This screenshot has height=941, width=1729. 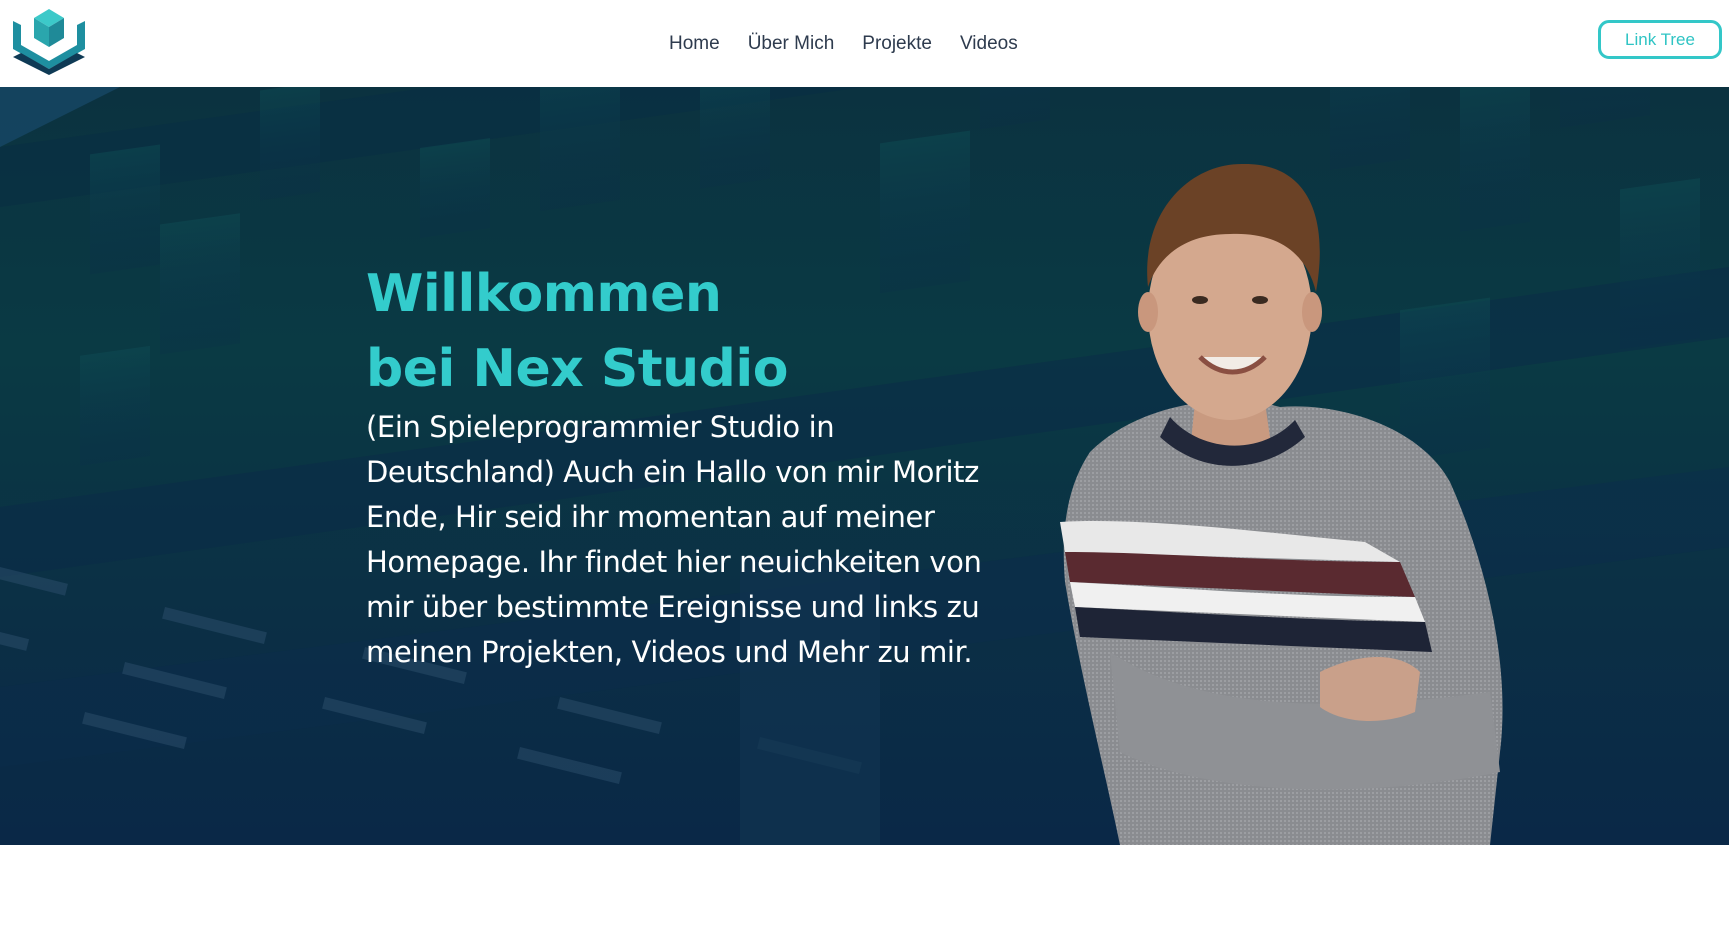 I want to click on navbar: Home Über Mich Projekte Videos Link Tree, so click(x=864, y=43).